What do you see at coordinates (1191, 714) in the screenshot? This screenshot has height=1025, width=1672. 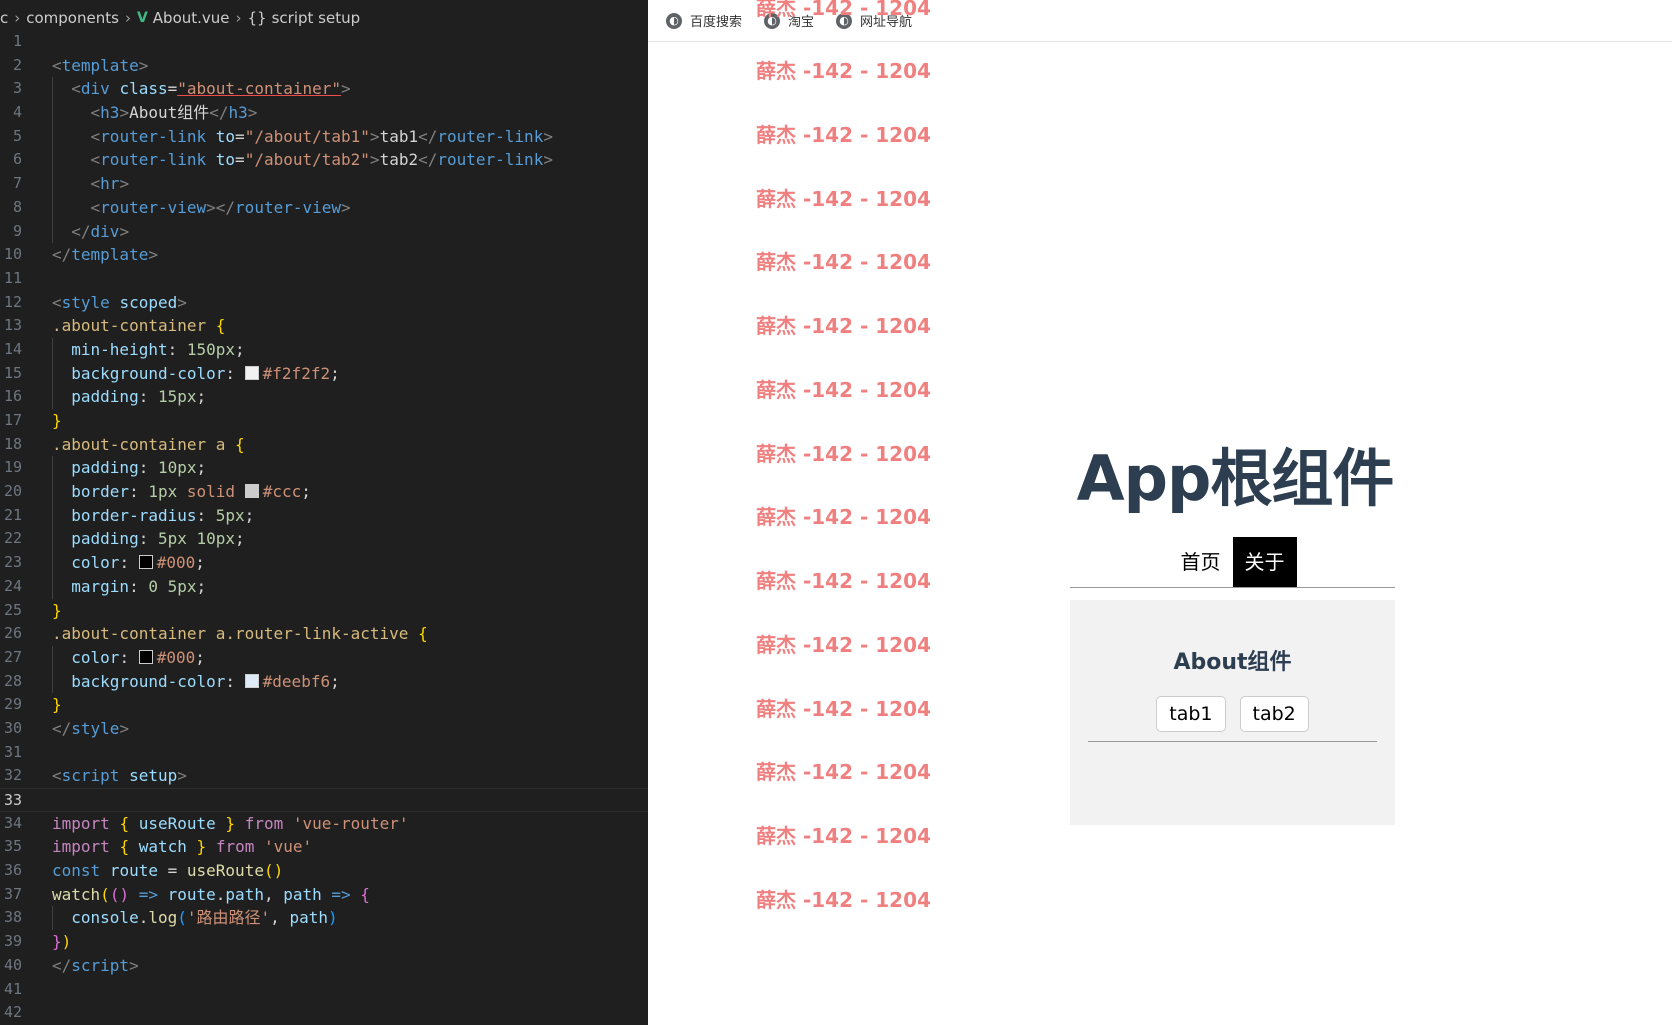 I see `tab-tab1: tab1` at bounding box center [1191, 714].